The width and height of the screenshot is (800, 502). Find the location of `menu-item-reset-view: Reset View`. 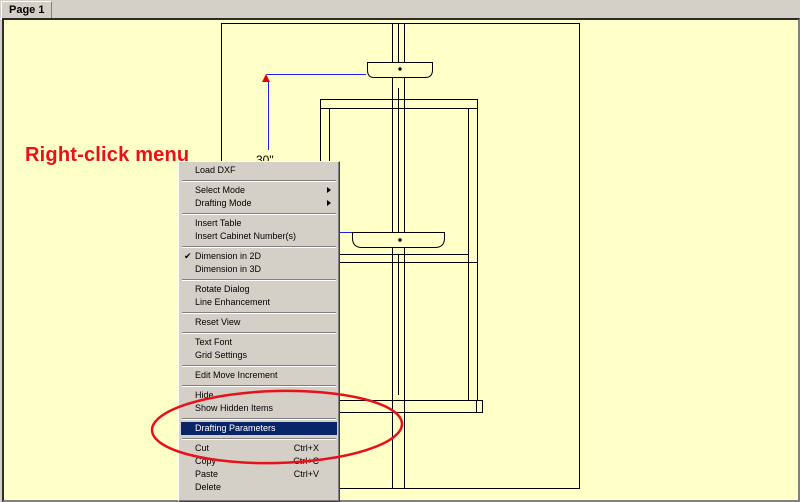

menu-item-reset-view: Reset View is located at coordinates (259, 322).